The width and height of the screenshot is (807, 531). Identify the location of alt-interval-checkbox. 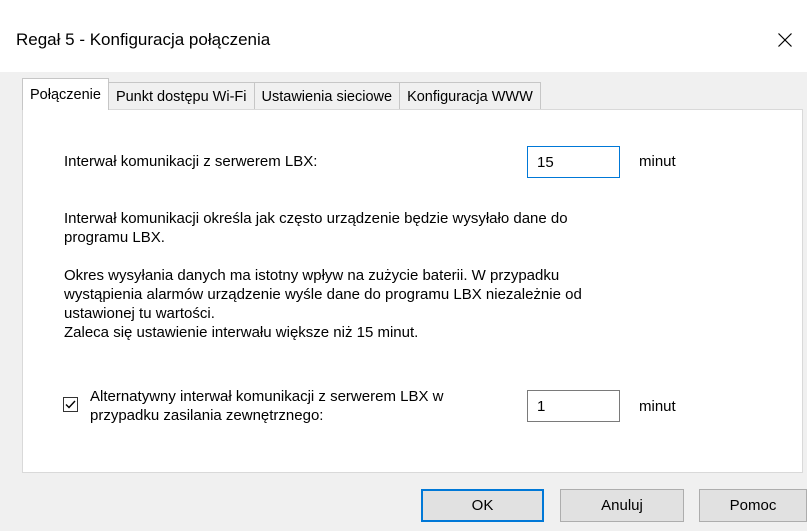
(70, 404).